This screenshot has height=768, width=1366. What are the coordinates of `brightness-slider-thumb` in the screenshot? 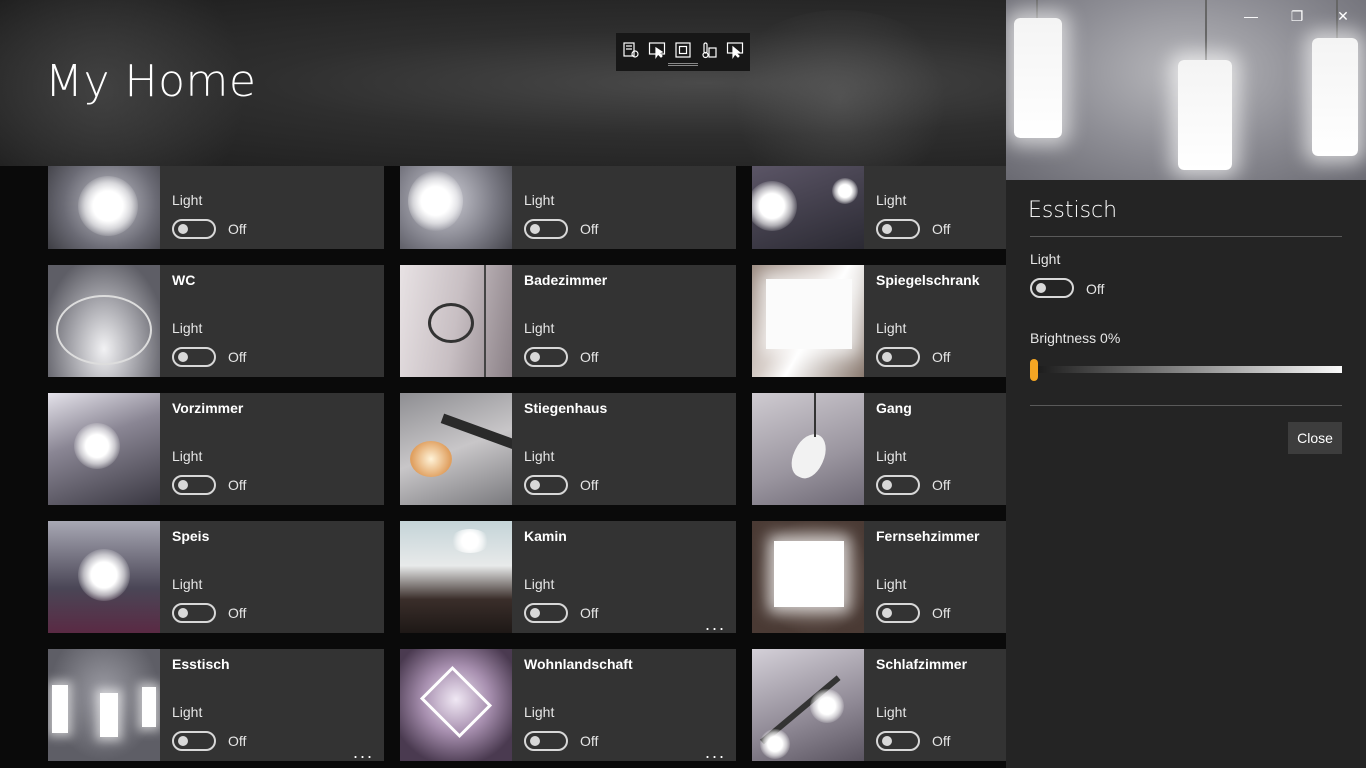 It's located at (1034, 370).